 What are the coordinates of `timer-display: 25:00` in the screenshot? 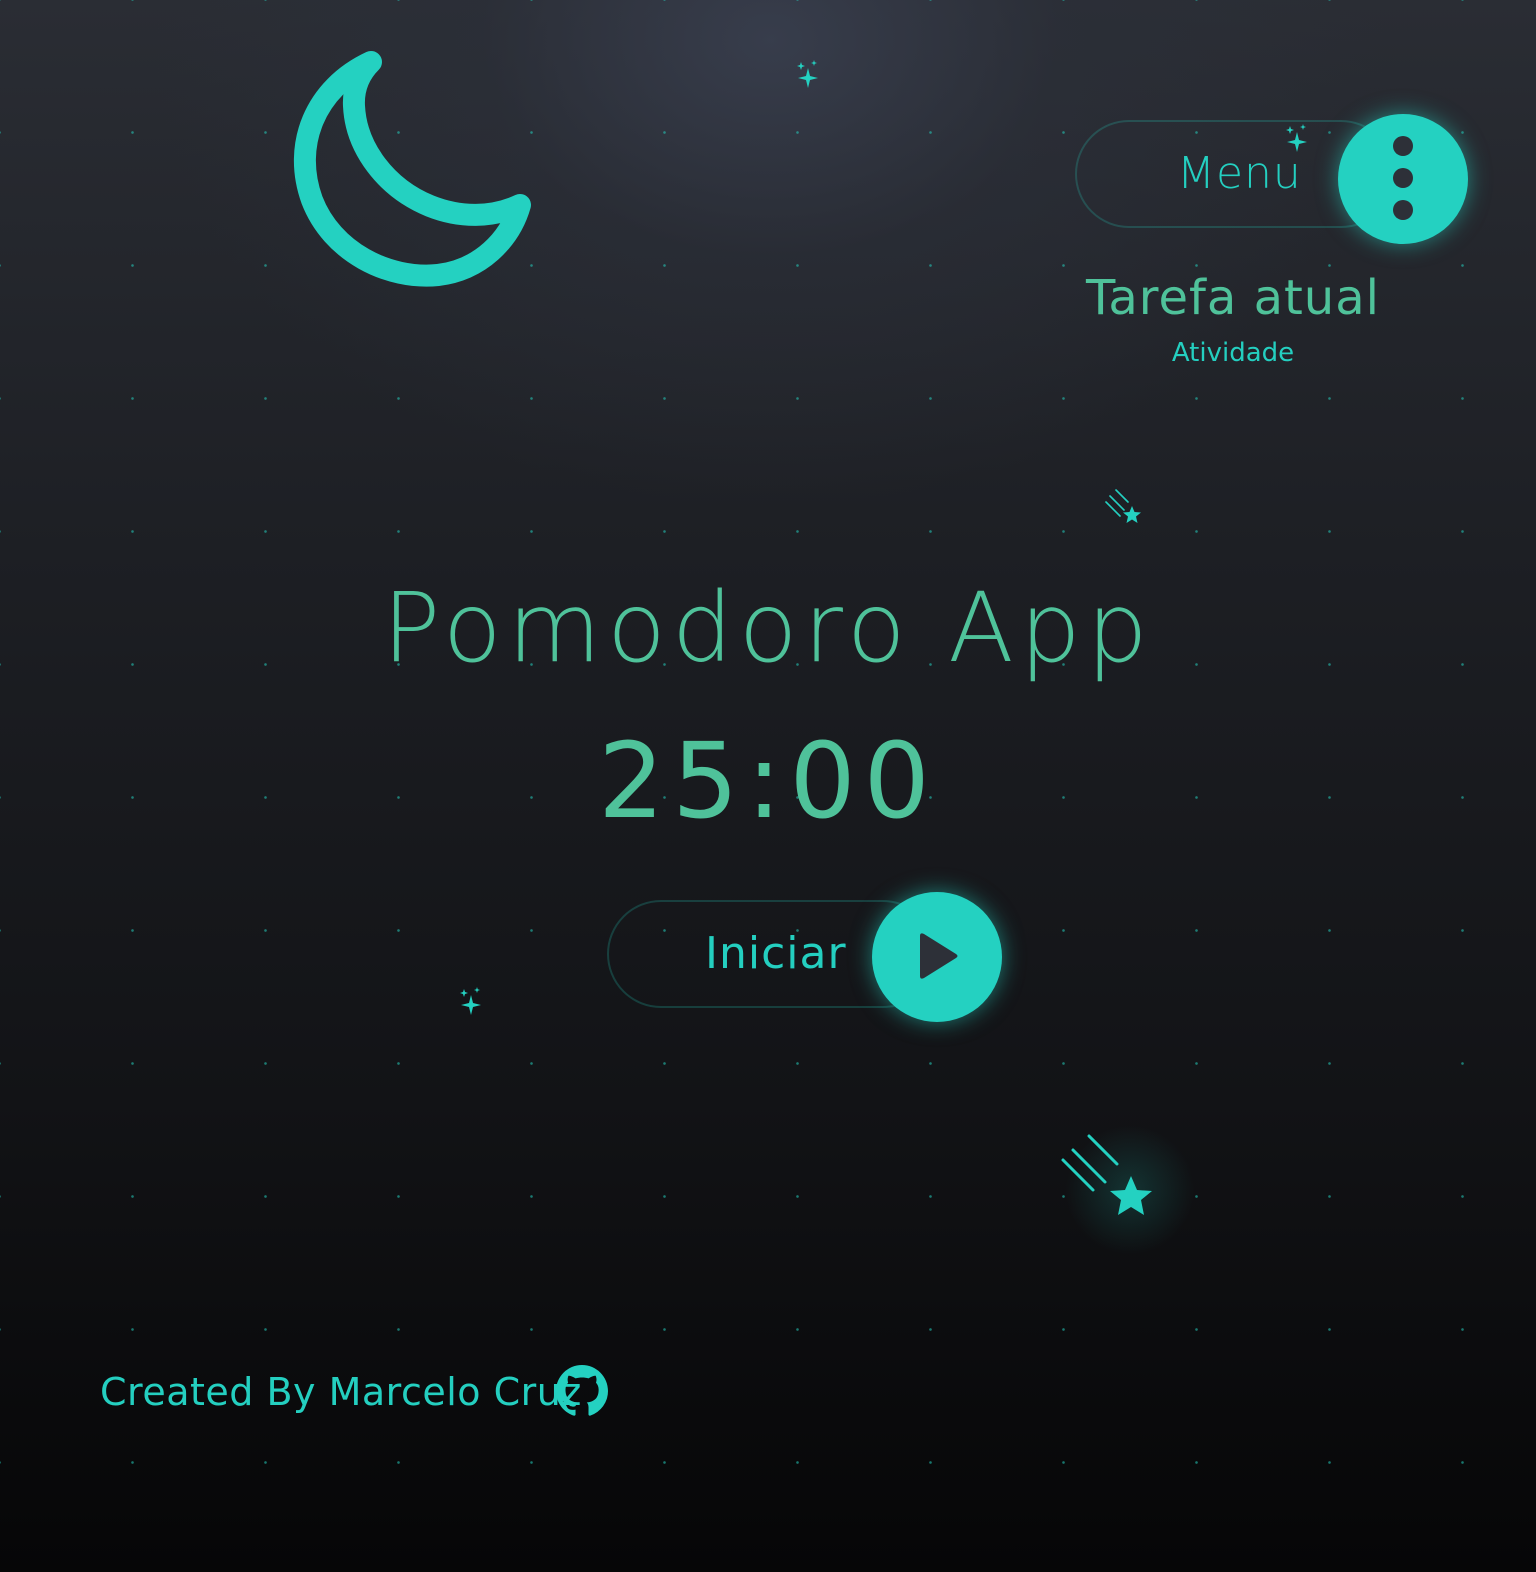 It's located at (768, 781).